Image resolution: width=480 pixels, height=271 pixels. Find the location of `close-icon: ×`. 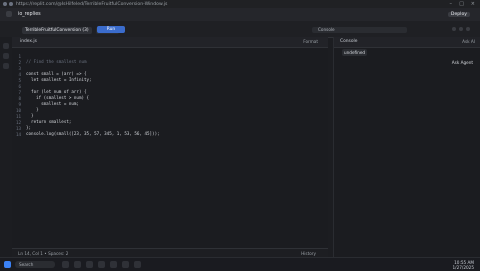

close-icon: × is located at coordinates (473, 4).